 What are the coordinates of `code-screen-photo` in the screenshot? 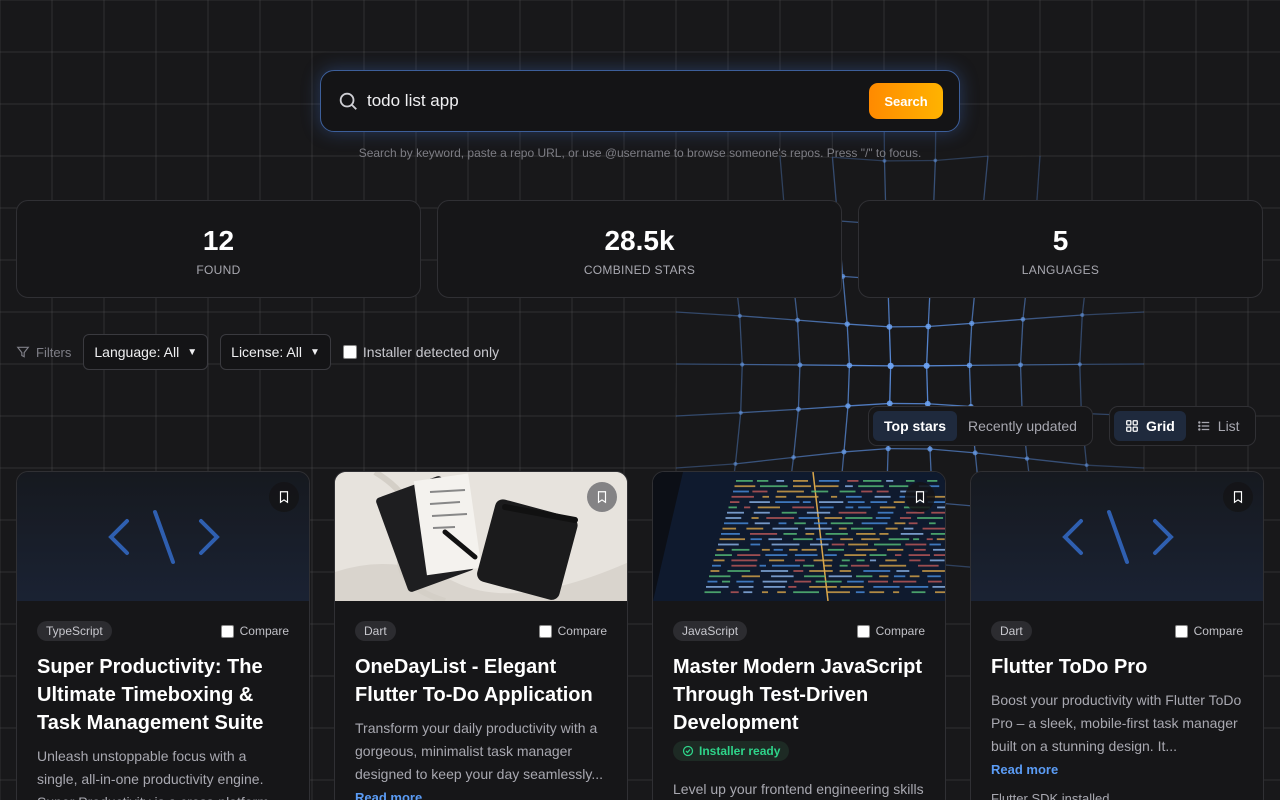 It's located at (799, 536).